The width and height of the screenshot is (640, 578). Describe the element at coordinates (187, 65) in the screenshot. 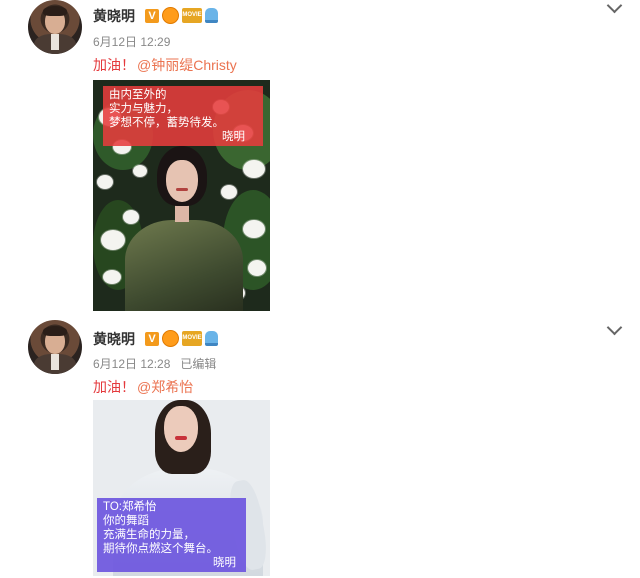

I see `mention-link: @钟丽缇Christy` at that location.